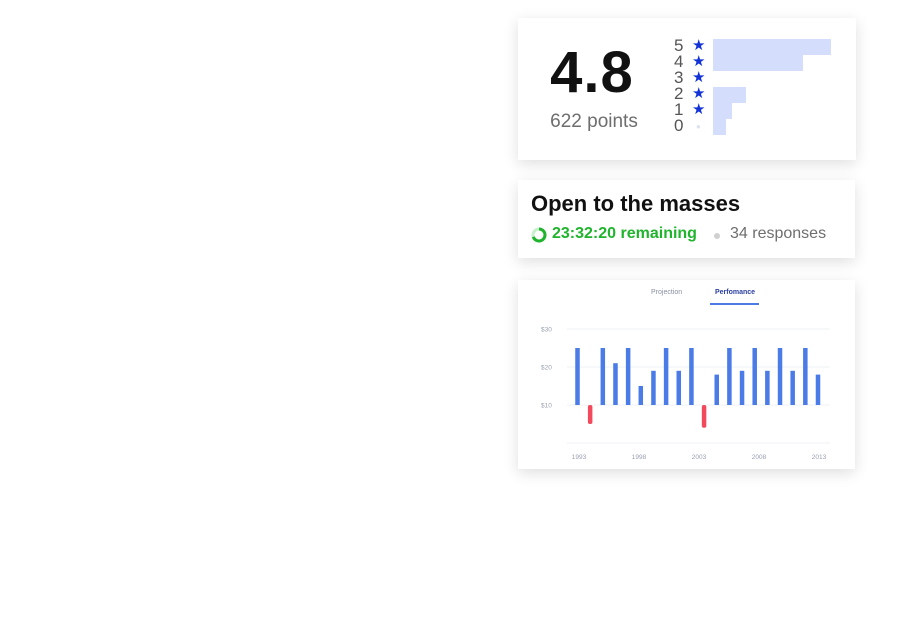  Describe the element at coordinates (539, 235) in the screenshot. I see `timer-progress-icon` at that location.